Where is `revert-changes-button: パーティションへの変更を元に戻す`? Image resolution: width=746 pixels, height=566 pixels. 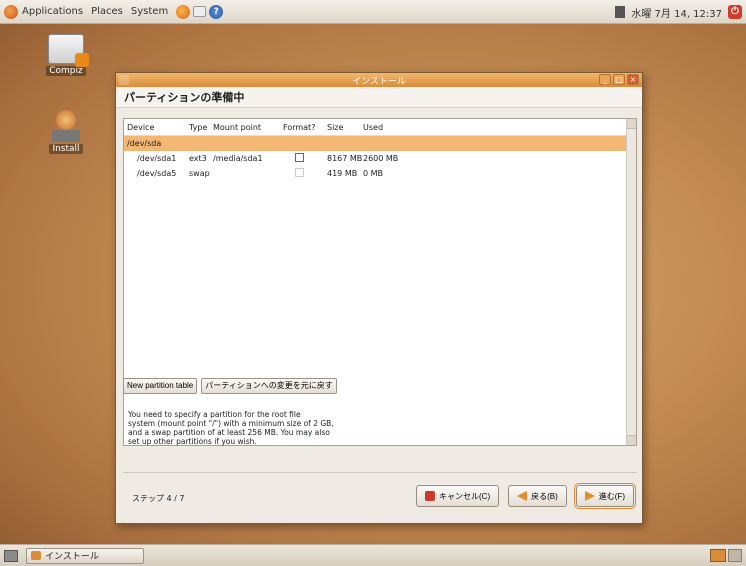 revert-changes-button: パーティションへの変更を元に戻す is located at coordinates (269, 386).